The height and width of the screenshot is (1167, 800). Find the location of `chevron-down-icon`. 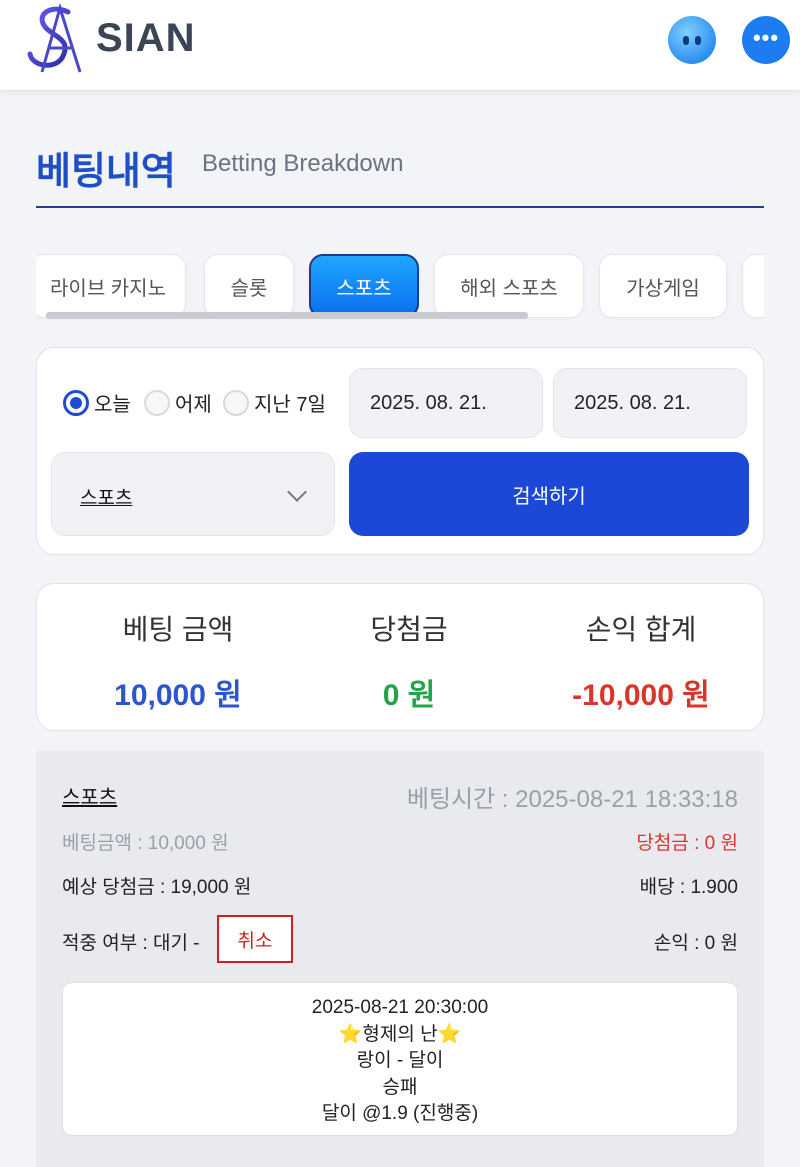

chevron-down-icon is located at coordinates (297, 492).